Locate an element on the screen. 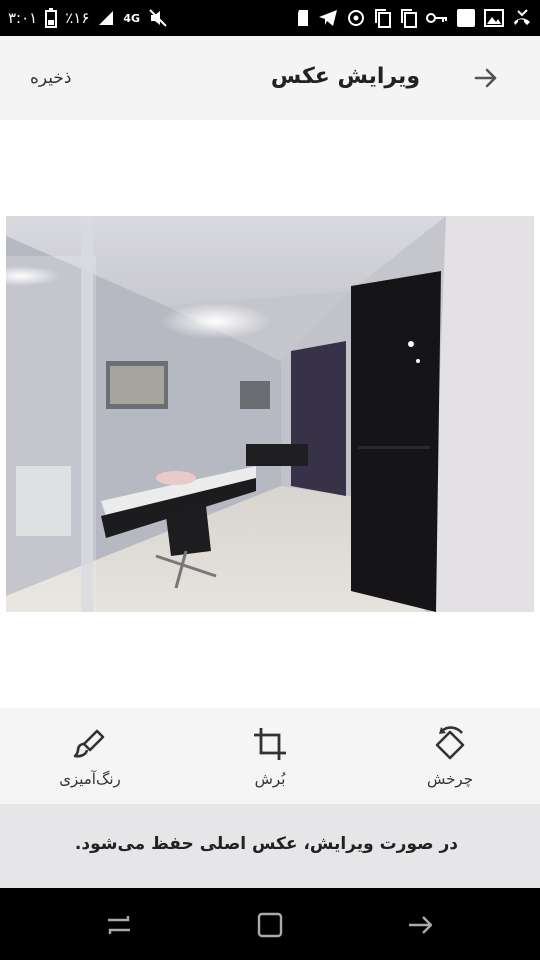 The image size is (540, 960). battery-icon is located at coordinates (51, 18).